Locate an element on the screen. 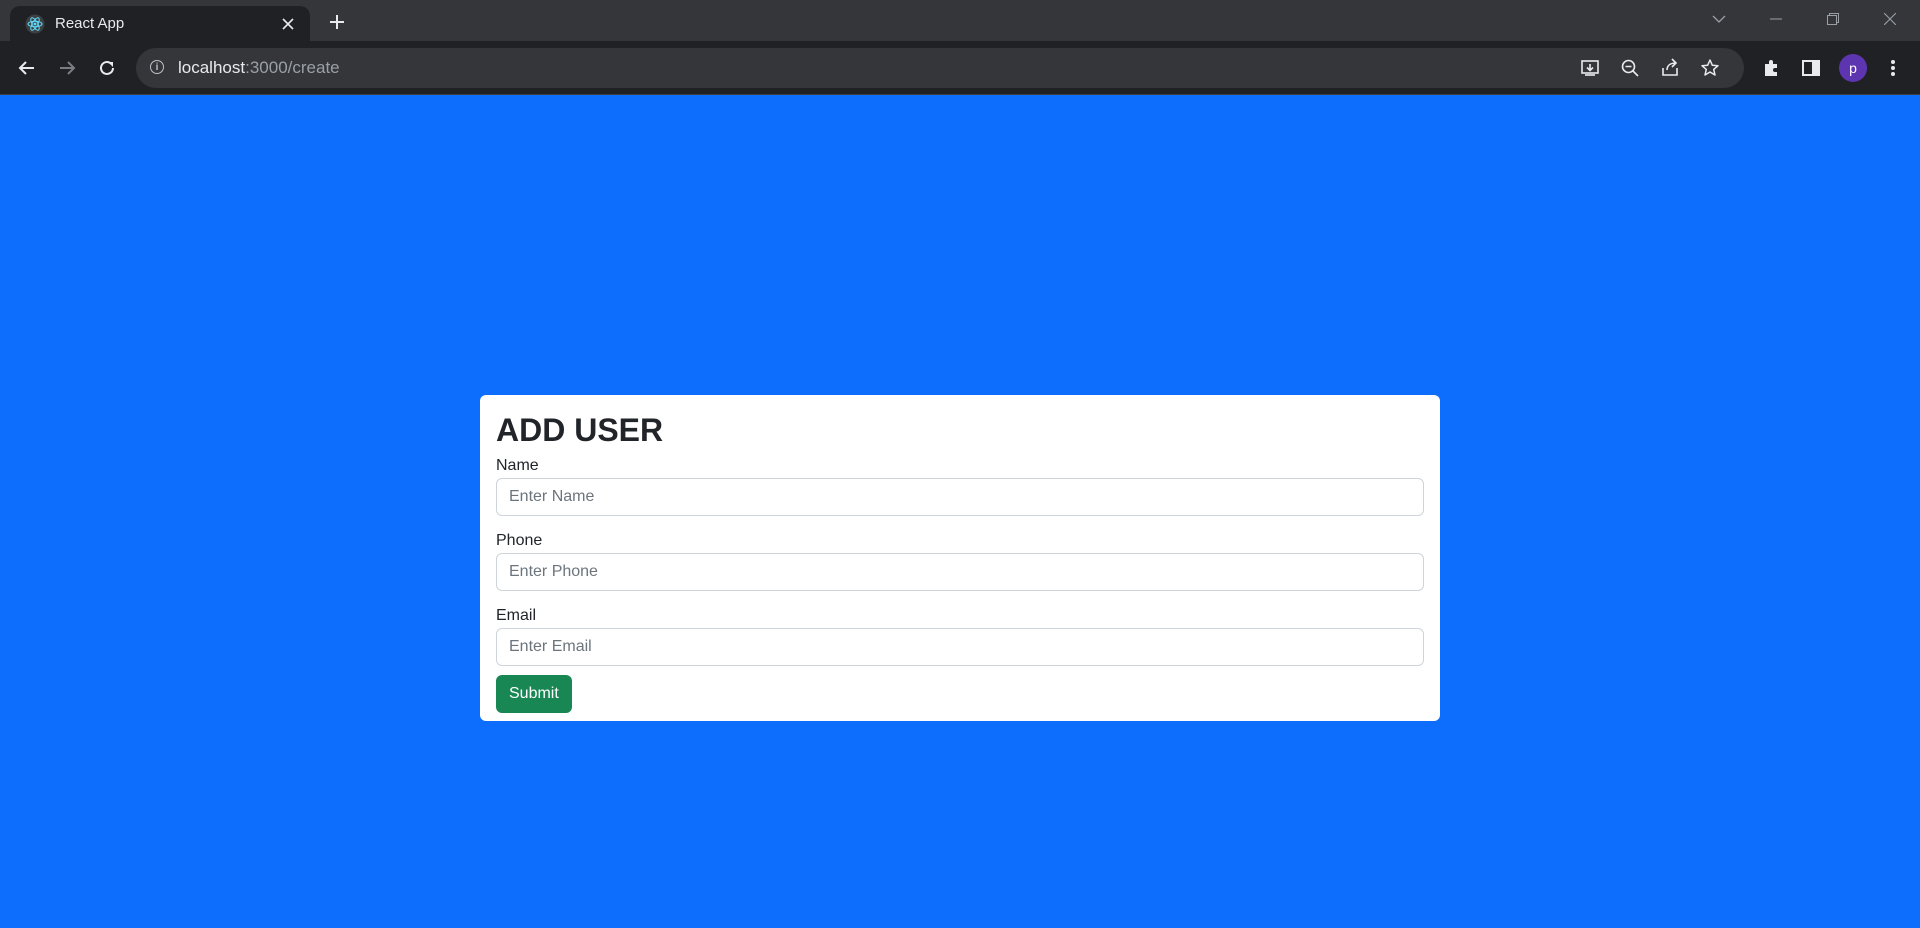  minimize-icon is located at coordinates (1776, 19).